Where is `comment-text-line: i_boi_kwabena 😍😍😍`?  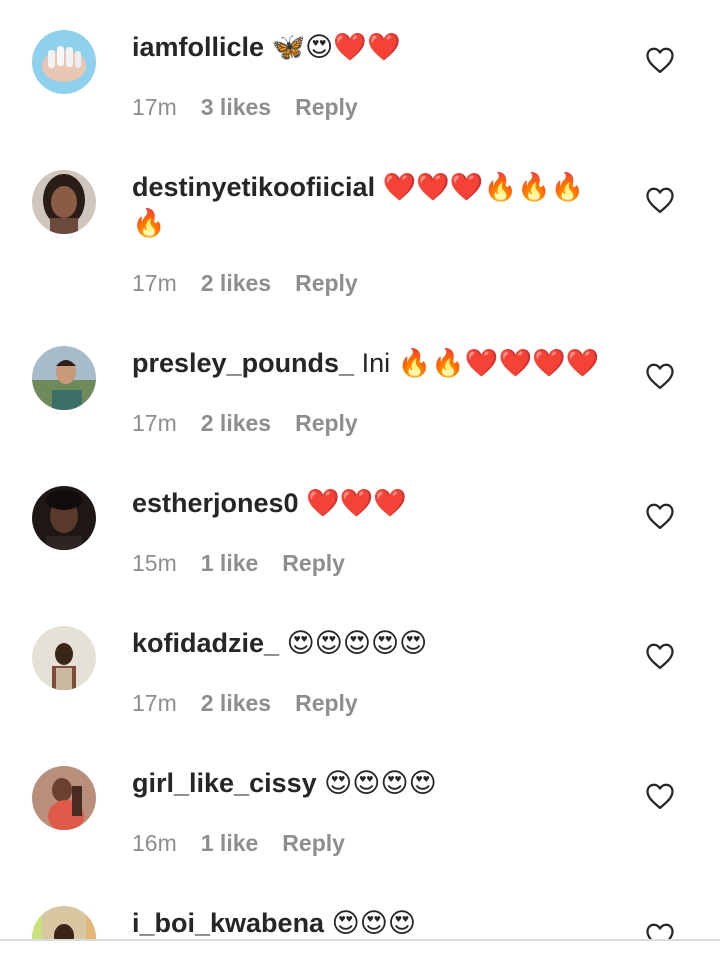 comment-text-line: i_boi_kwabena 😍😍😍 is located at coordinates (367, 922).